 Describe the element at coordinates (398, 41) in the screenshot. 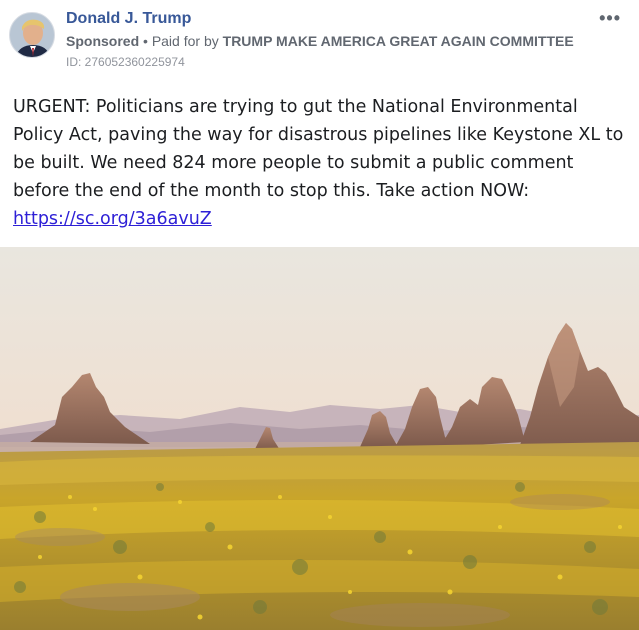

I see `paid-for-by: TRUMP MAKE AMERICA GREAT AGAIN COMMITTEE` at that location.